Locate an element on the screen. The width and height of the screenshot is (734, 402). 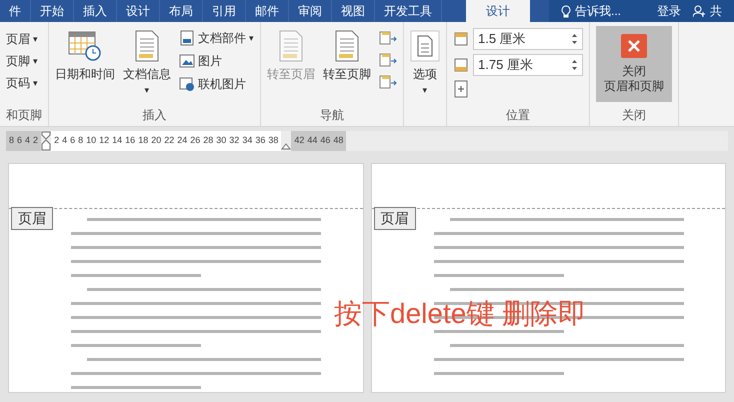
ruler-number: 36 is located at coordinates (260, 141).